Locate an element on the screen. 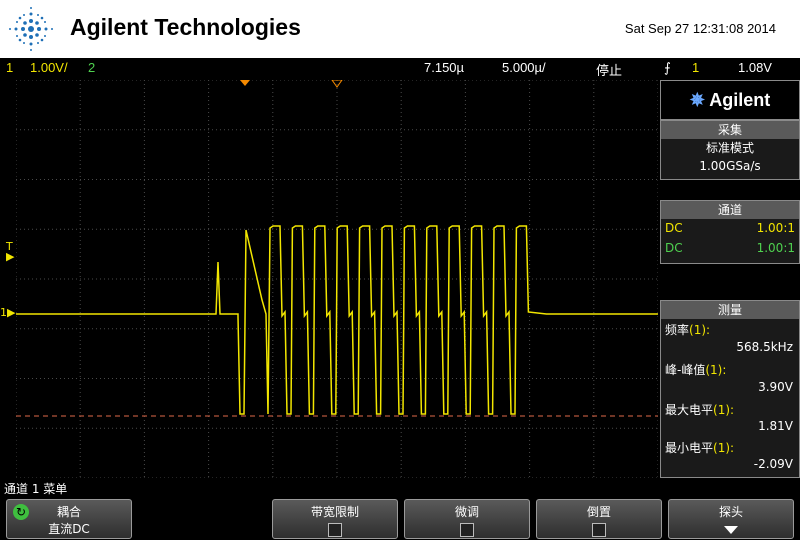  measurement-value: 568.5kHz is located at coordinates (764, 347).